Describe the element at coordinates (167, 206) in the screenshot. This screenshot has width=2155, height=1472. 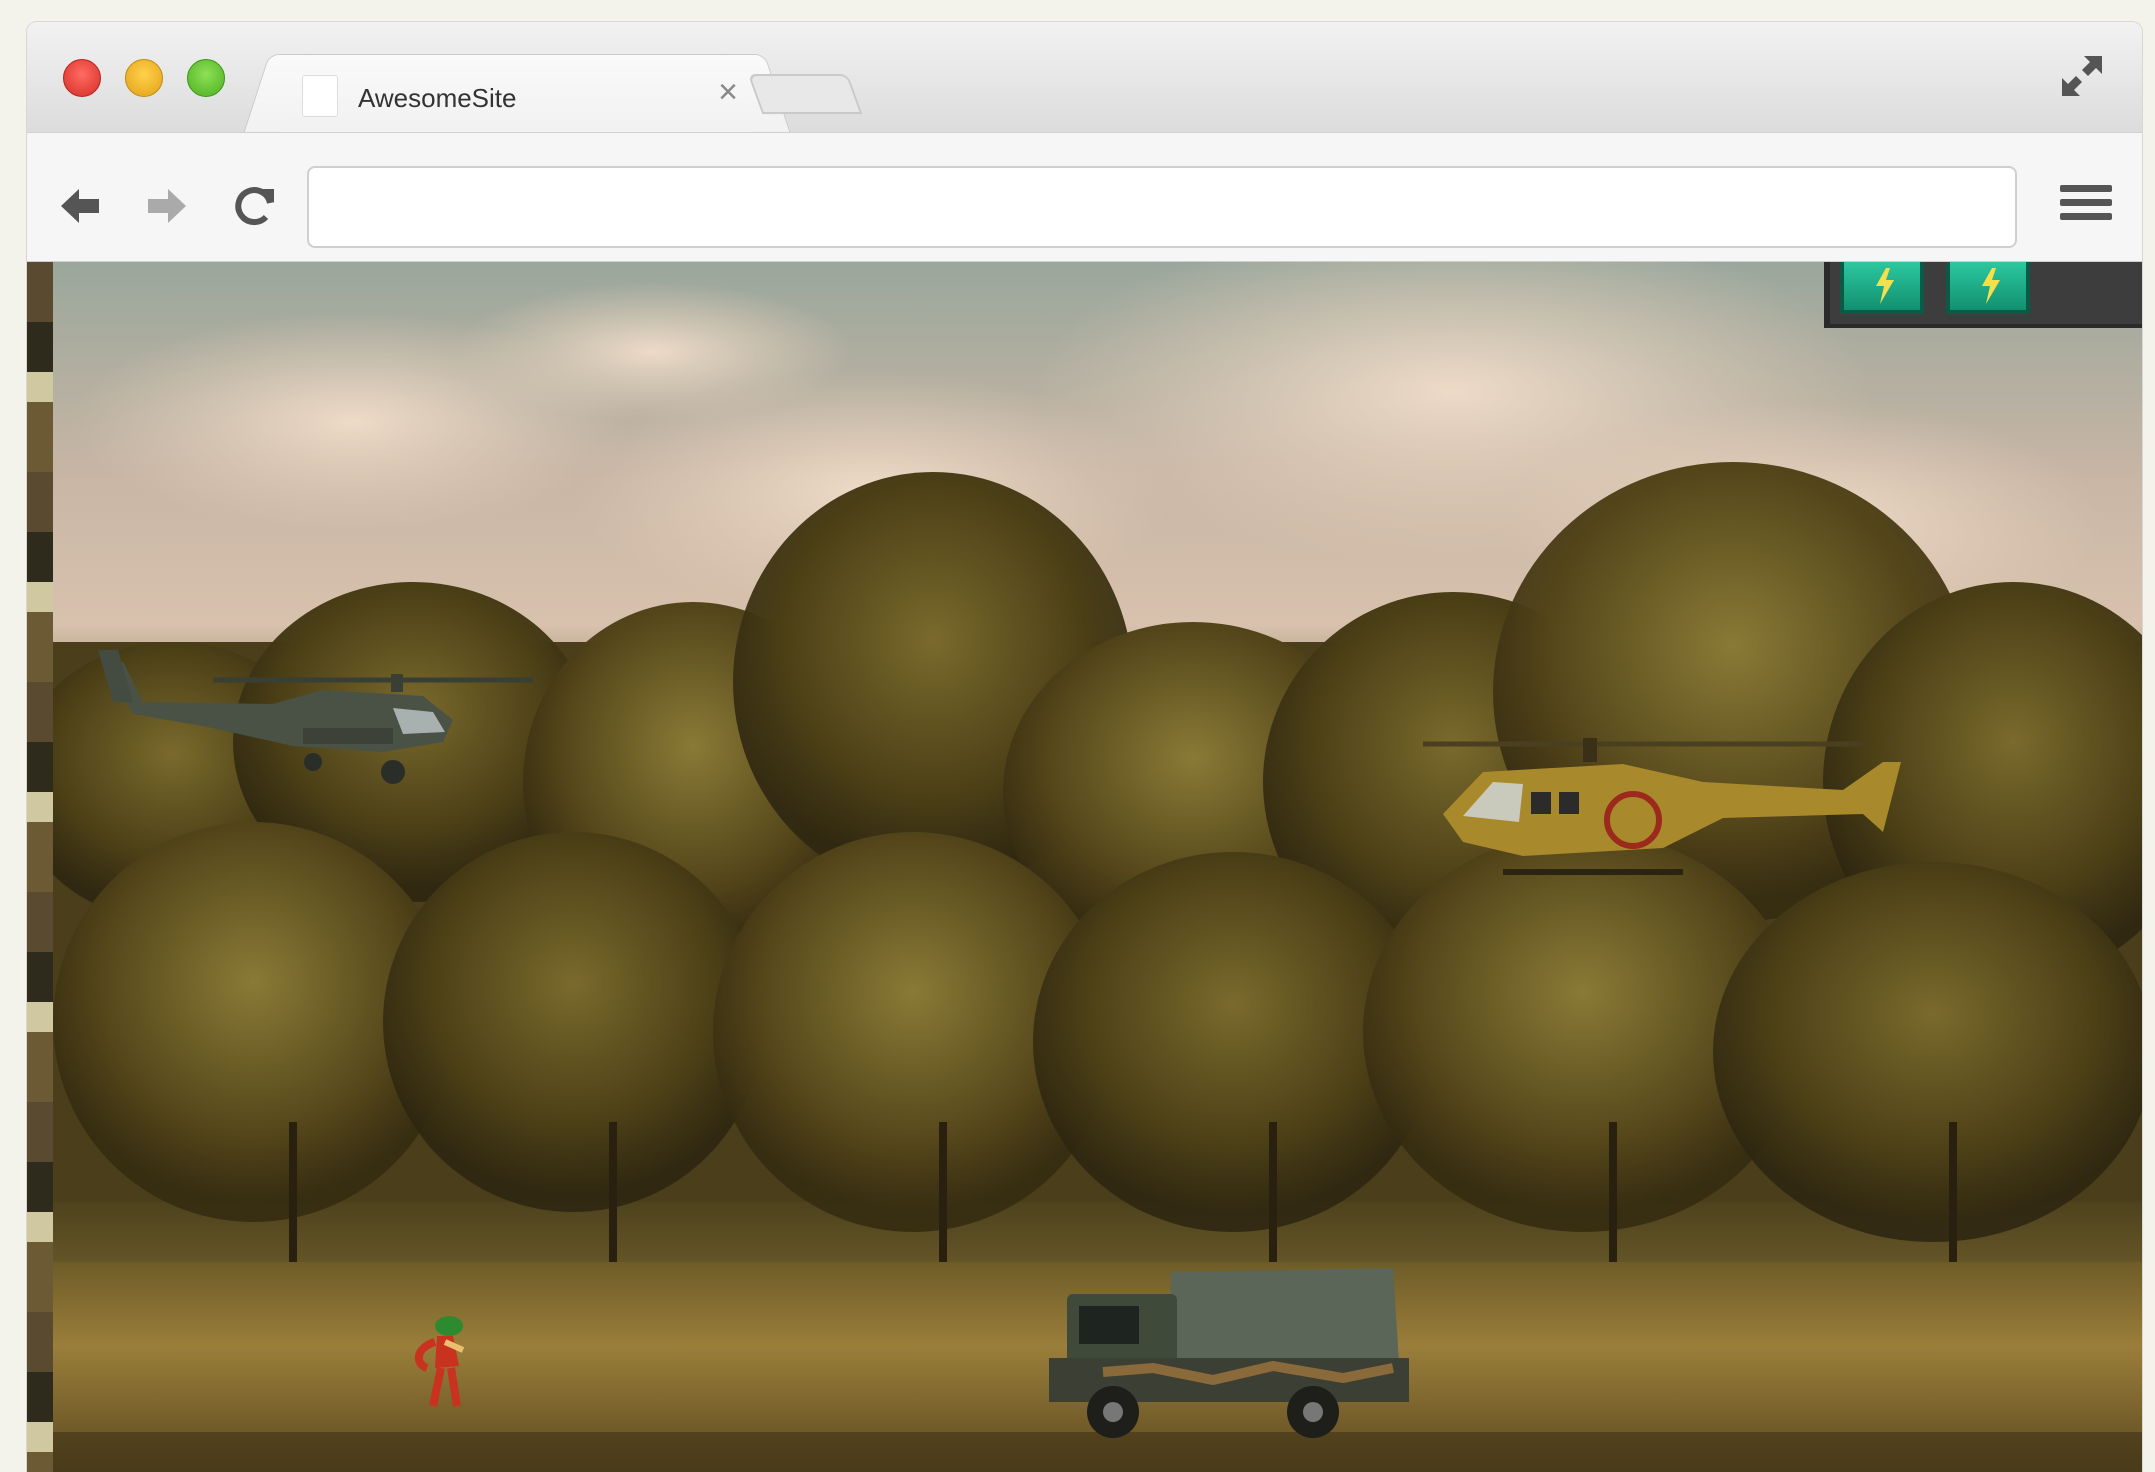
I see `forward-arrow-icon` at that location.